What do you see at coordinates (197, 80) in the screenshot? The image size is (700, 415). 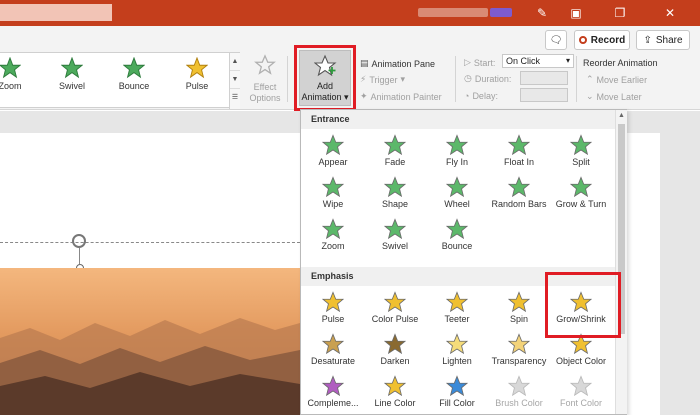 I see `gallery-item-pulse: Pulse` at bounding box center [197, 80].